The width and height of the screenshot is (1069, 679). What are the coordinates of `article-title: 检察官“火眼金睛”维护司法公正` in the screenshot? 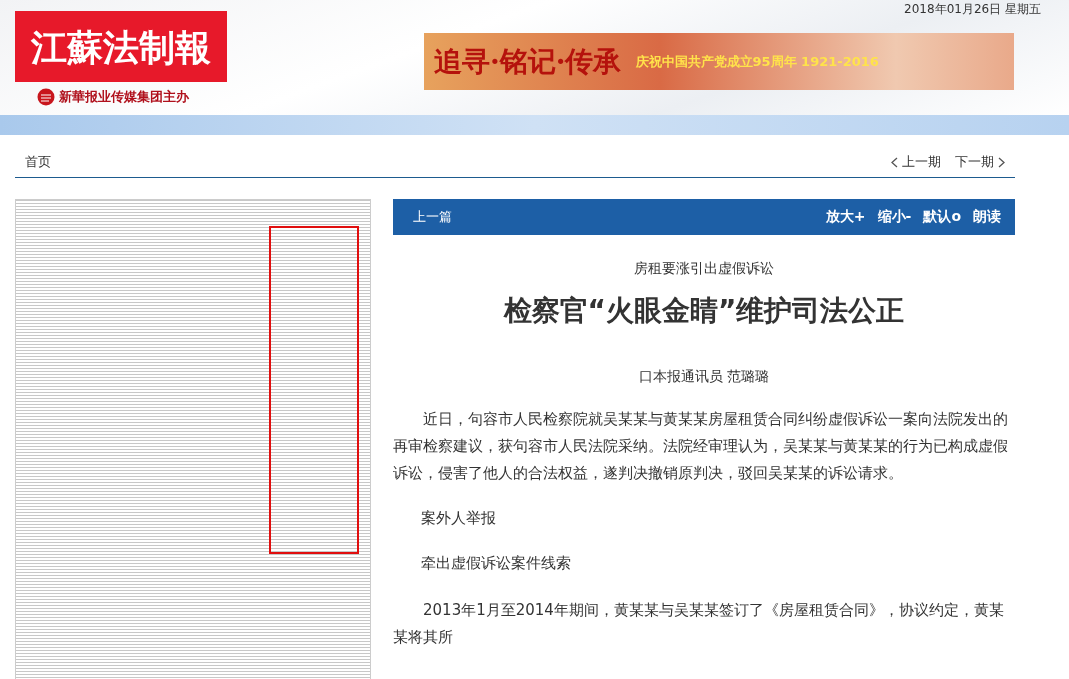 It's located at (704, 311).